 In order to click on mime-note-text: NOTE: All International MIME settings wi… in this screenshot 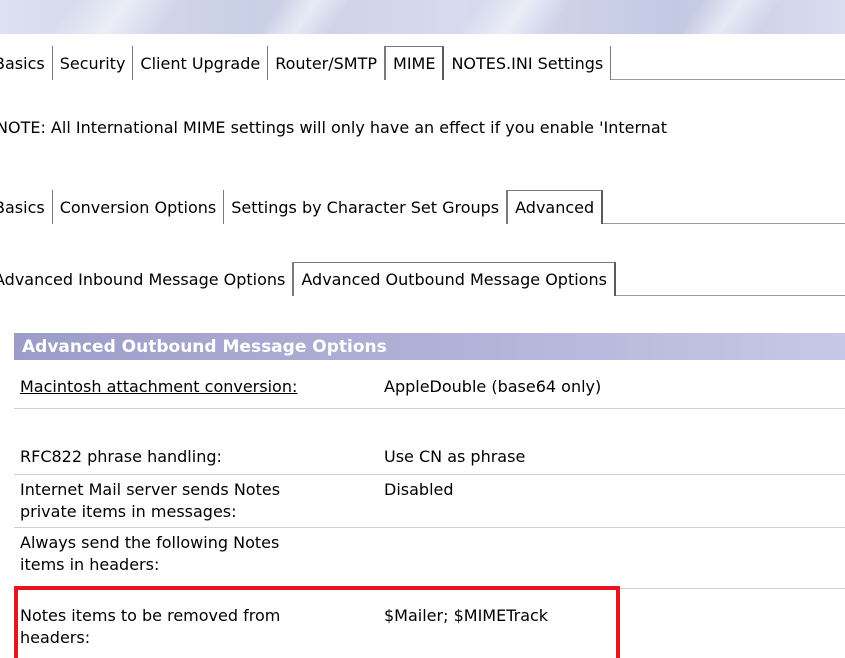, I will do `click(333, 127)`.